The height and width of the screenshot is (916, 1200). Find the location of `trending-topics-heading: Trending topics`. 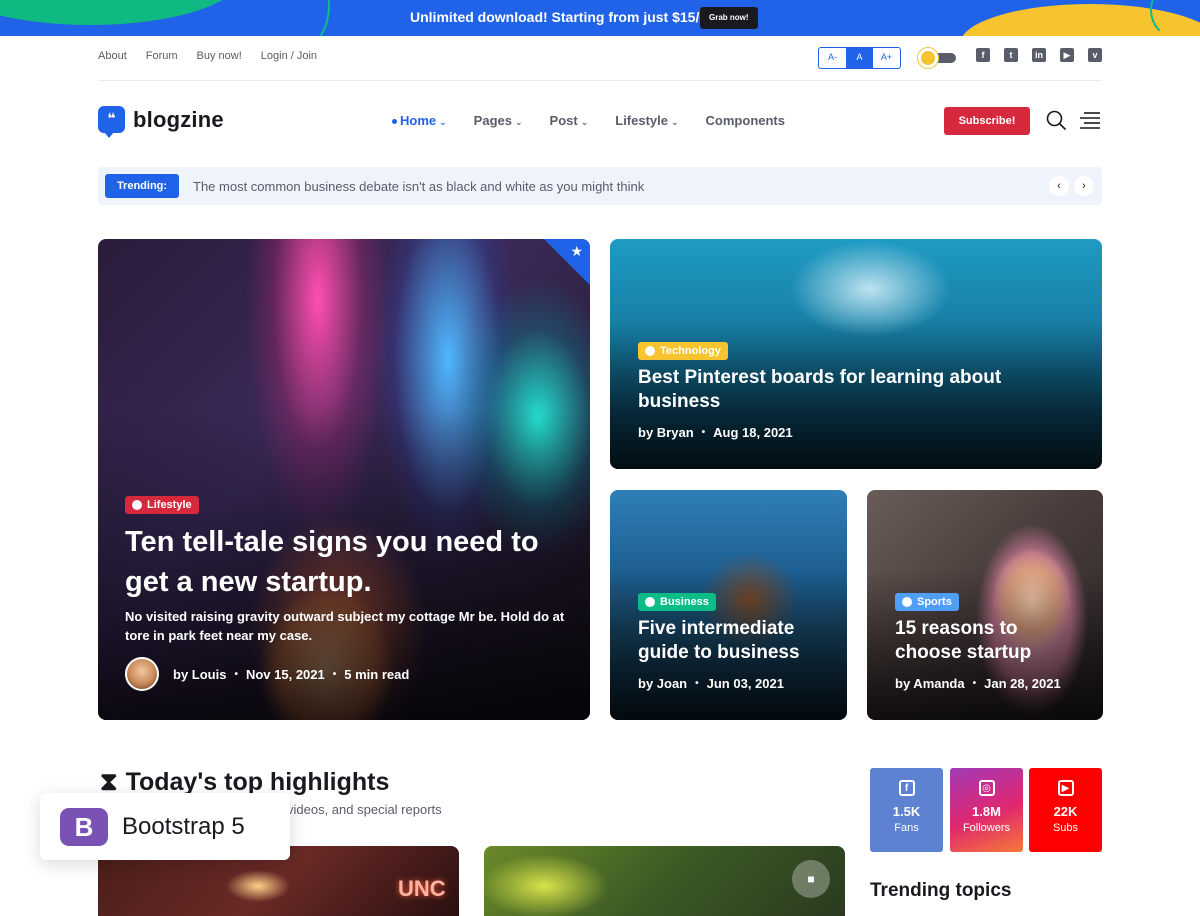

trending-topics-heading: Trending topics is located at coordinates (940, 891).